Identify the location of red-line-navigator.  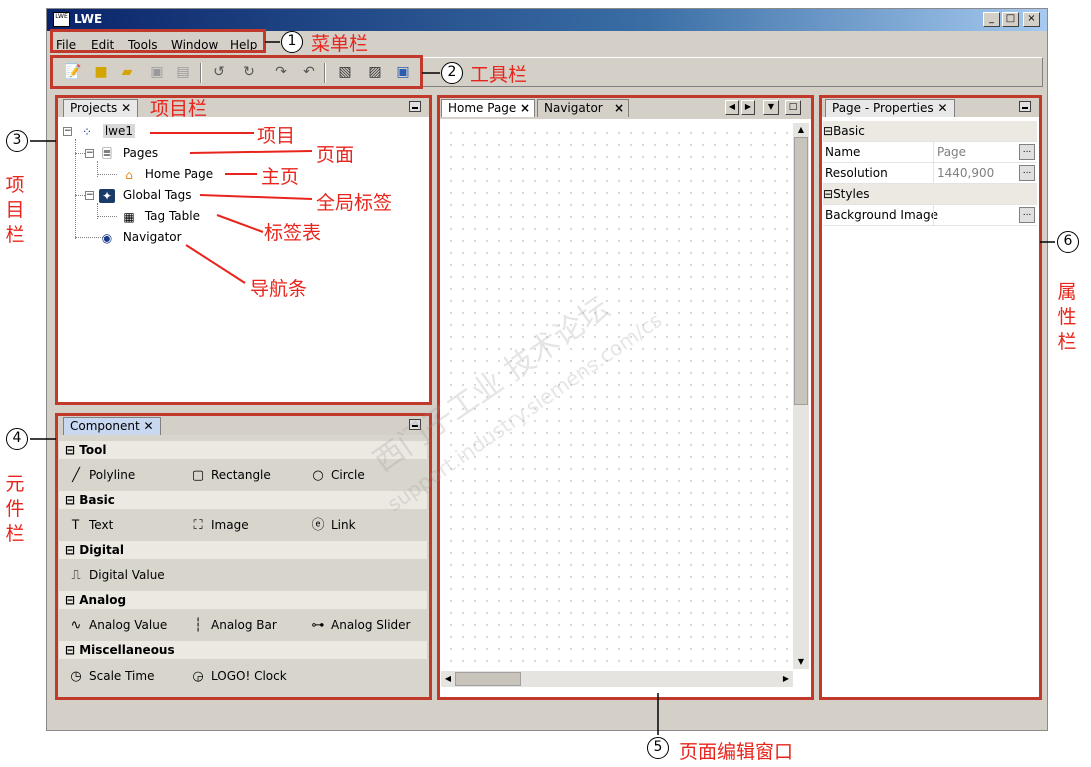
(215, 264).